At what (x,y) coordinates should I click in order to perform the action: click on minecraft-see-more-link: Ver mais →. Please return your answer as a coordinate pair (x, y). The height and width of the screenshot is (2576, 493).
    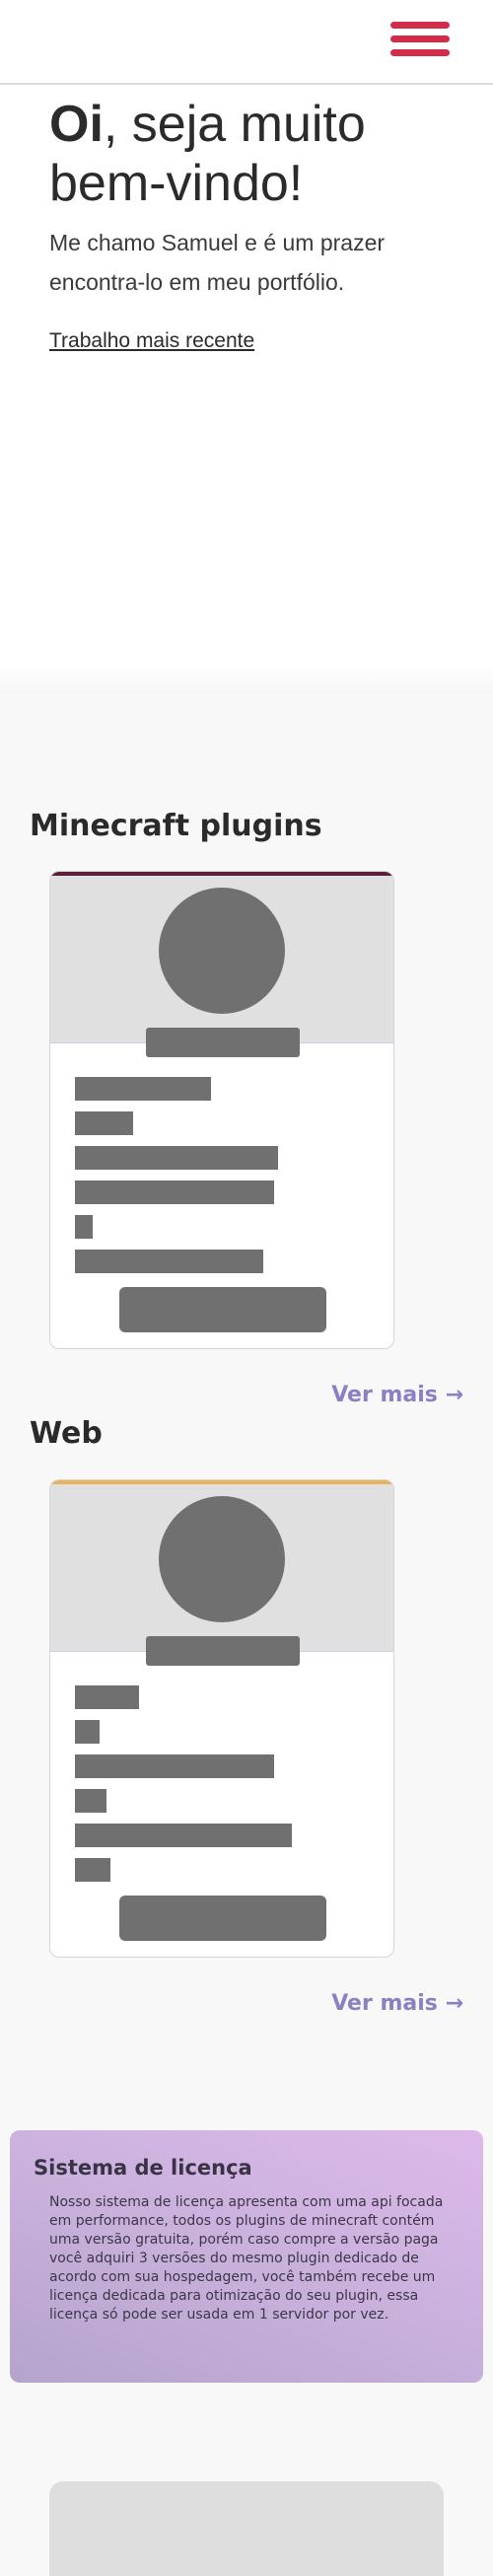
    Looking at the image, I should click on (397, 1395).